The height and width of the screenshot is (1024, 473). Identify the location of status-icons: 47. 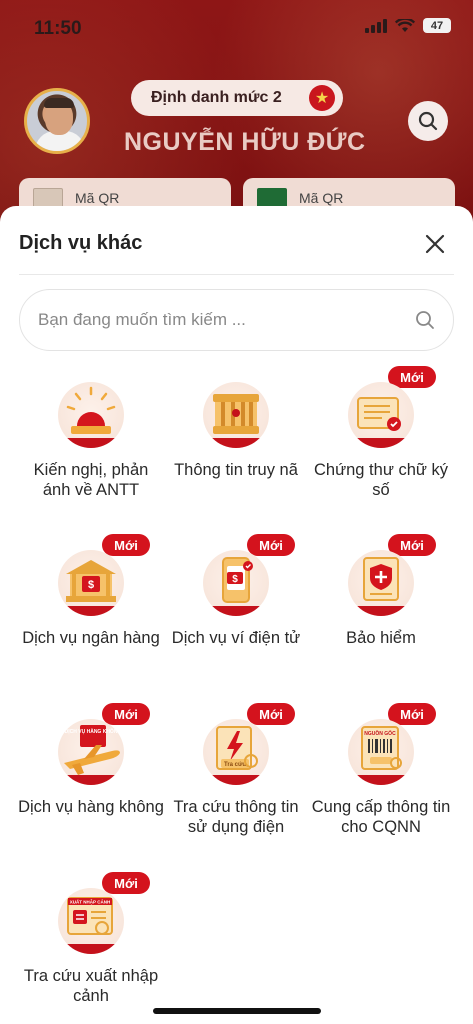
(408, 25).